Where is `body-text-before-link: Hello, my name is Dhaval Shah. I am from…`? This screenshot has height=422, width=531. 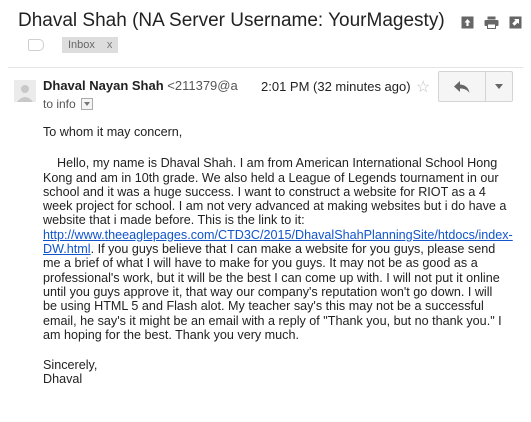
body-text-before-link: Hello, my name is Dhaval Shah. I am from… is located at coordinates (275, 192).